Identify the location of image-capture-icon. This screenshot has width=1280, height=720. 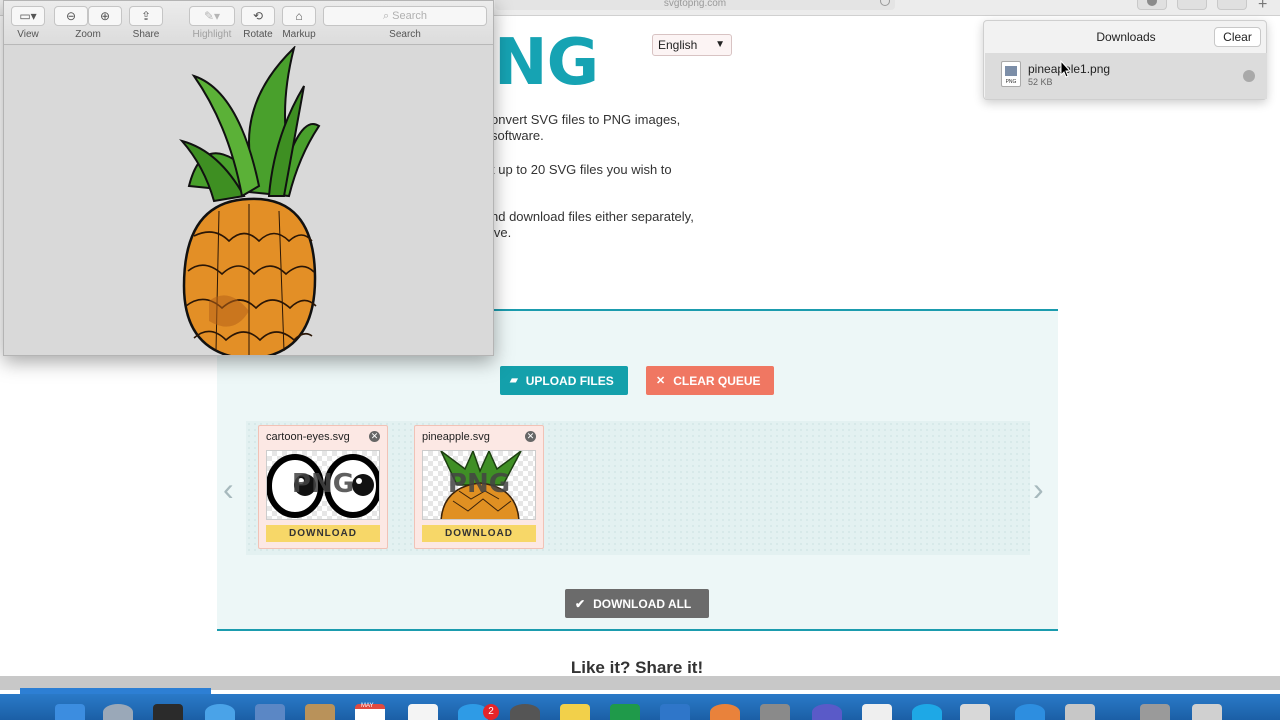
(975, 712).